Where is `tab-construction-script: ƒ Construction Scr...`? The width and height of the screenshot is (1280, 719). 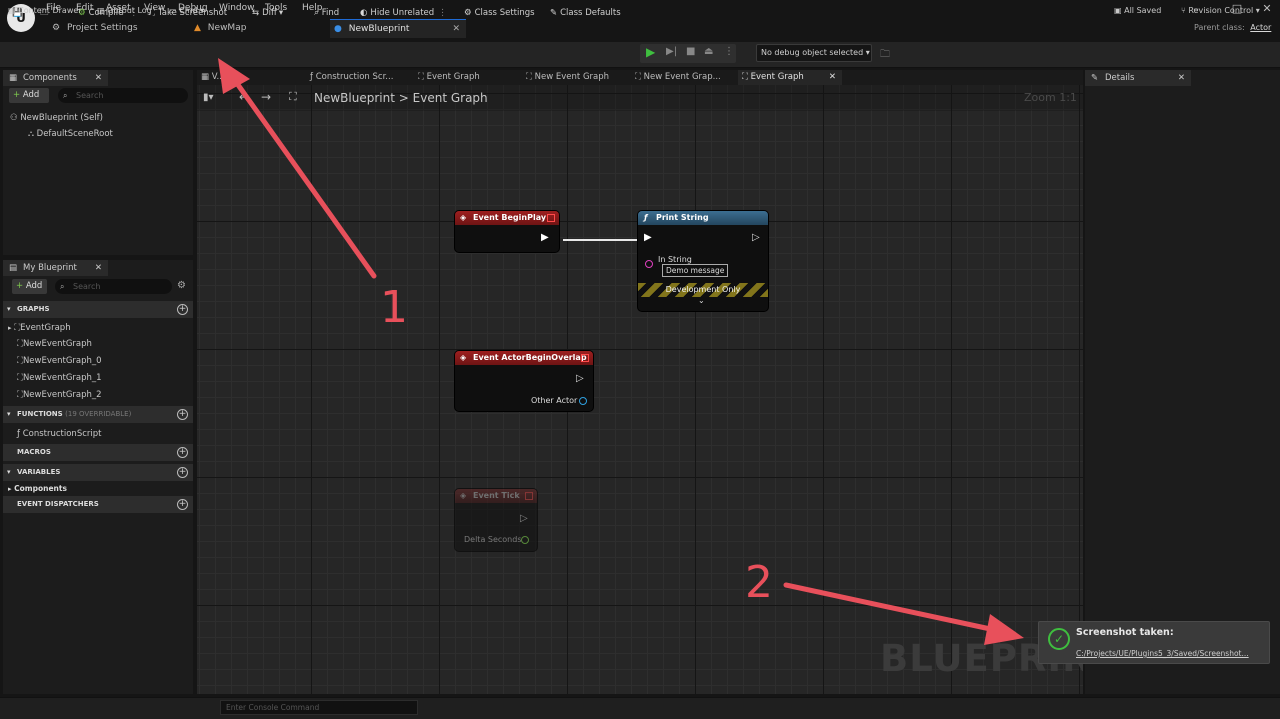 tab-construction-script: ƒ Construction Scr... is located at coordinates (354, 77).